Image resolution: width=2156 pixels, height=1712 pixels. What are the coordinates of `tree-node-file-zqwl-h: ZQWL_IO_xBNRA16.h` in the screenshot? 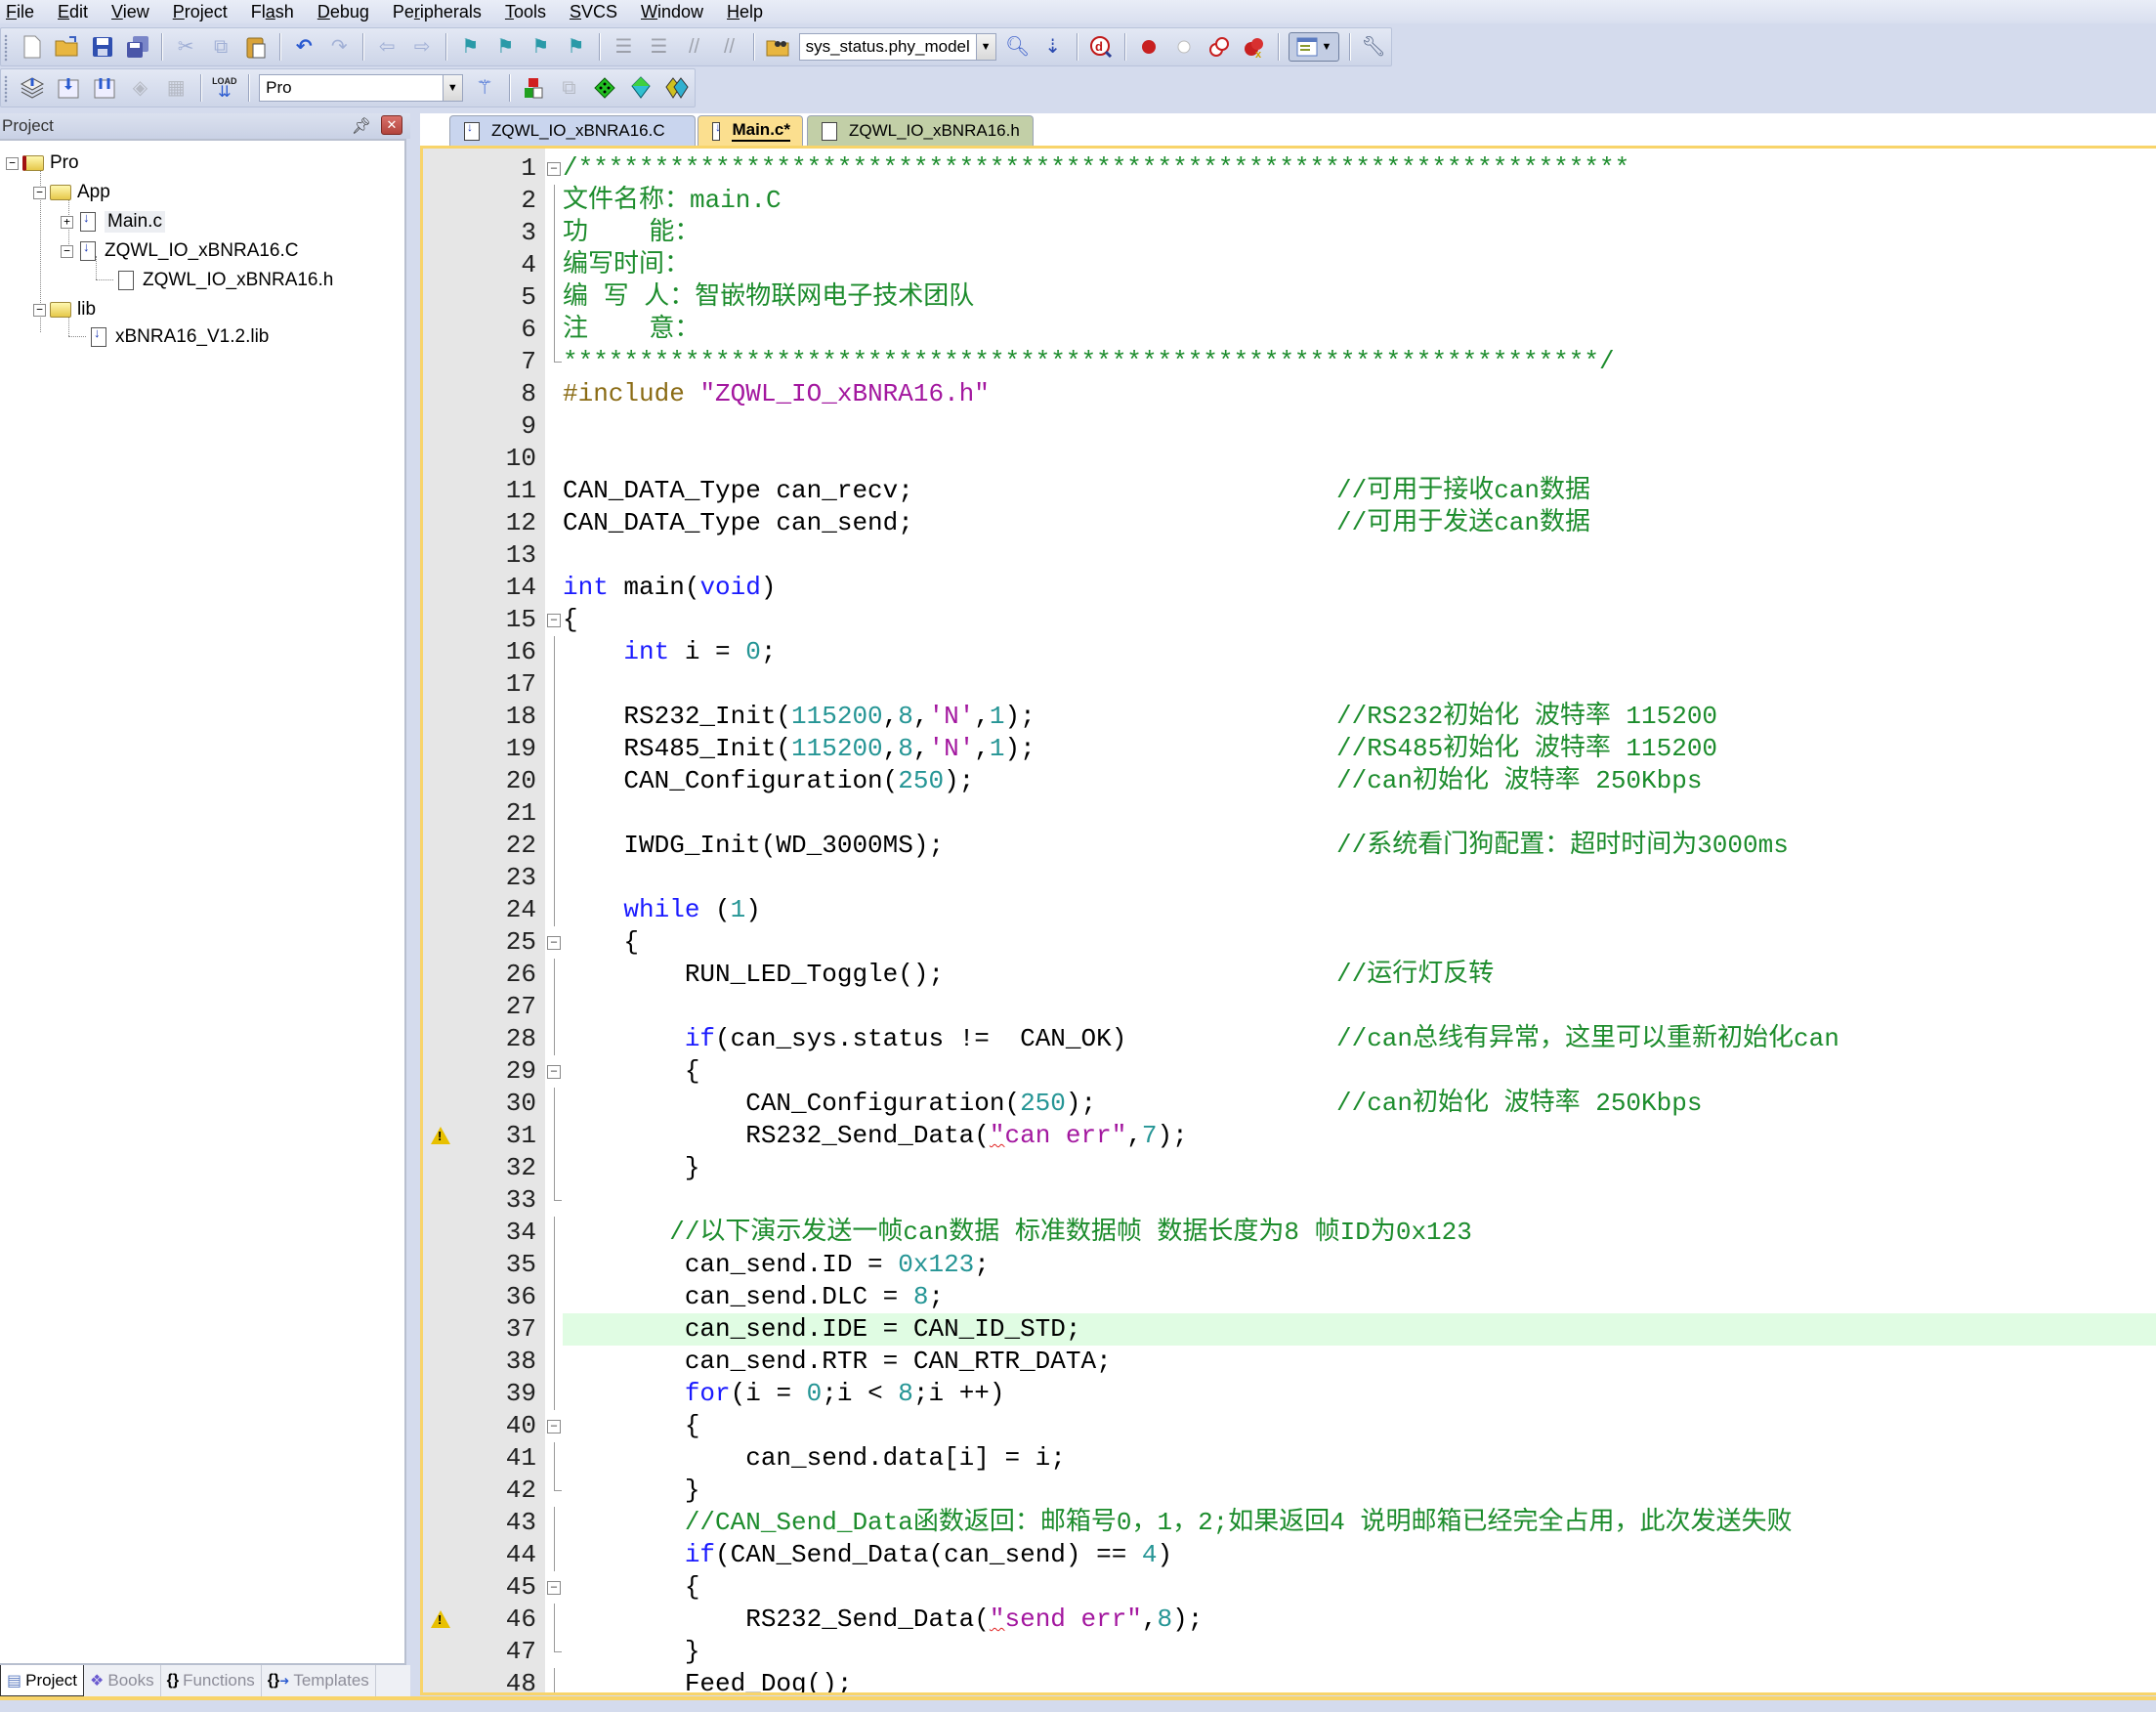 It's located at (224, 280).